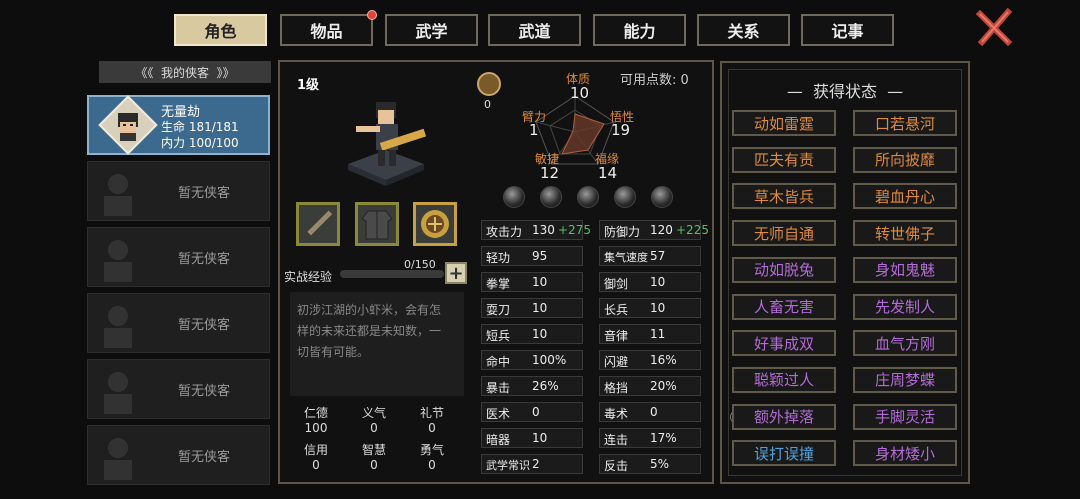  What do you see at coordinates (532, 256) in the screenshot?
I see `attr-row: 轻功 95` at bounding box center [532, 256].